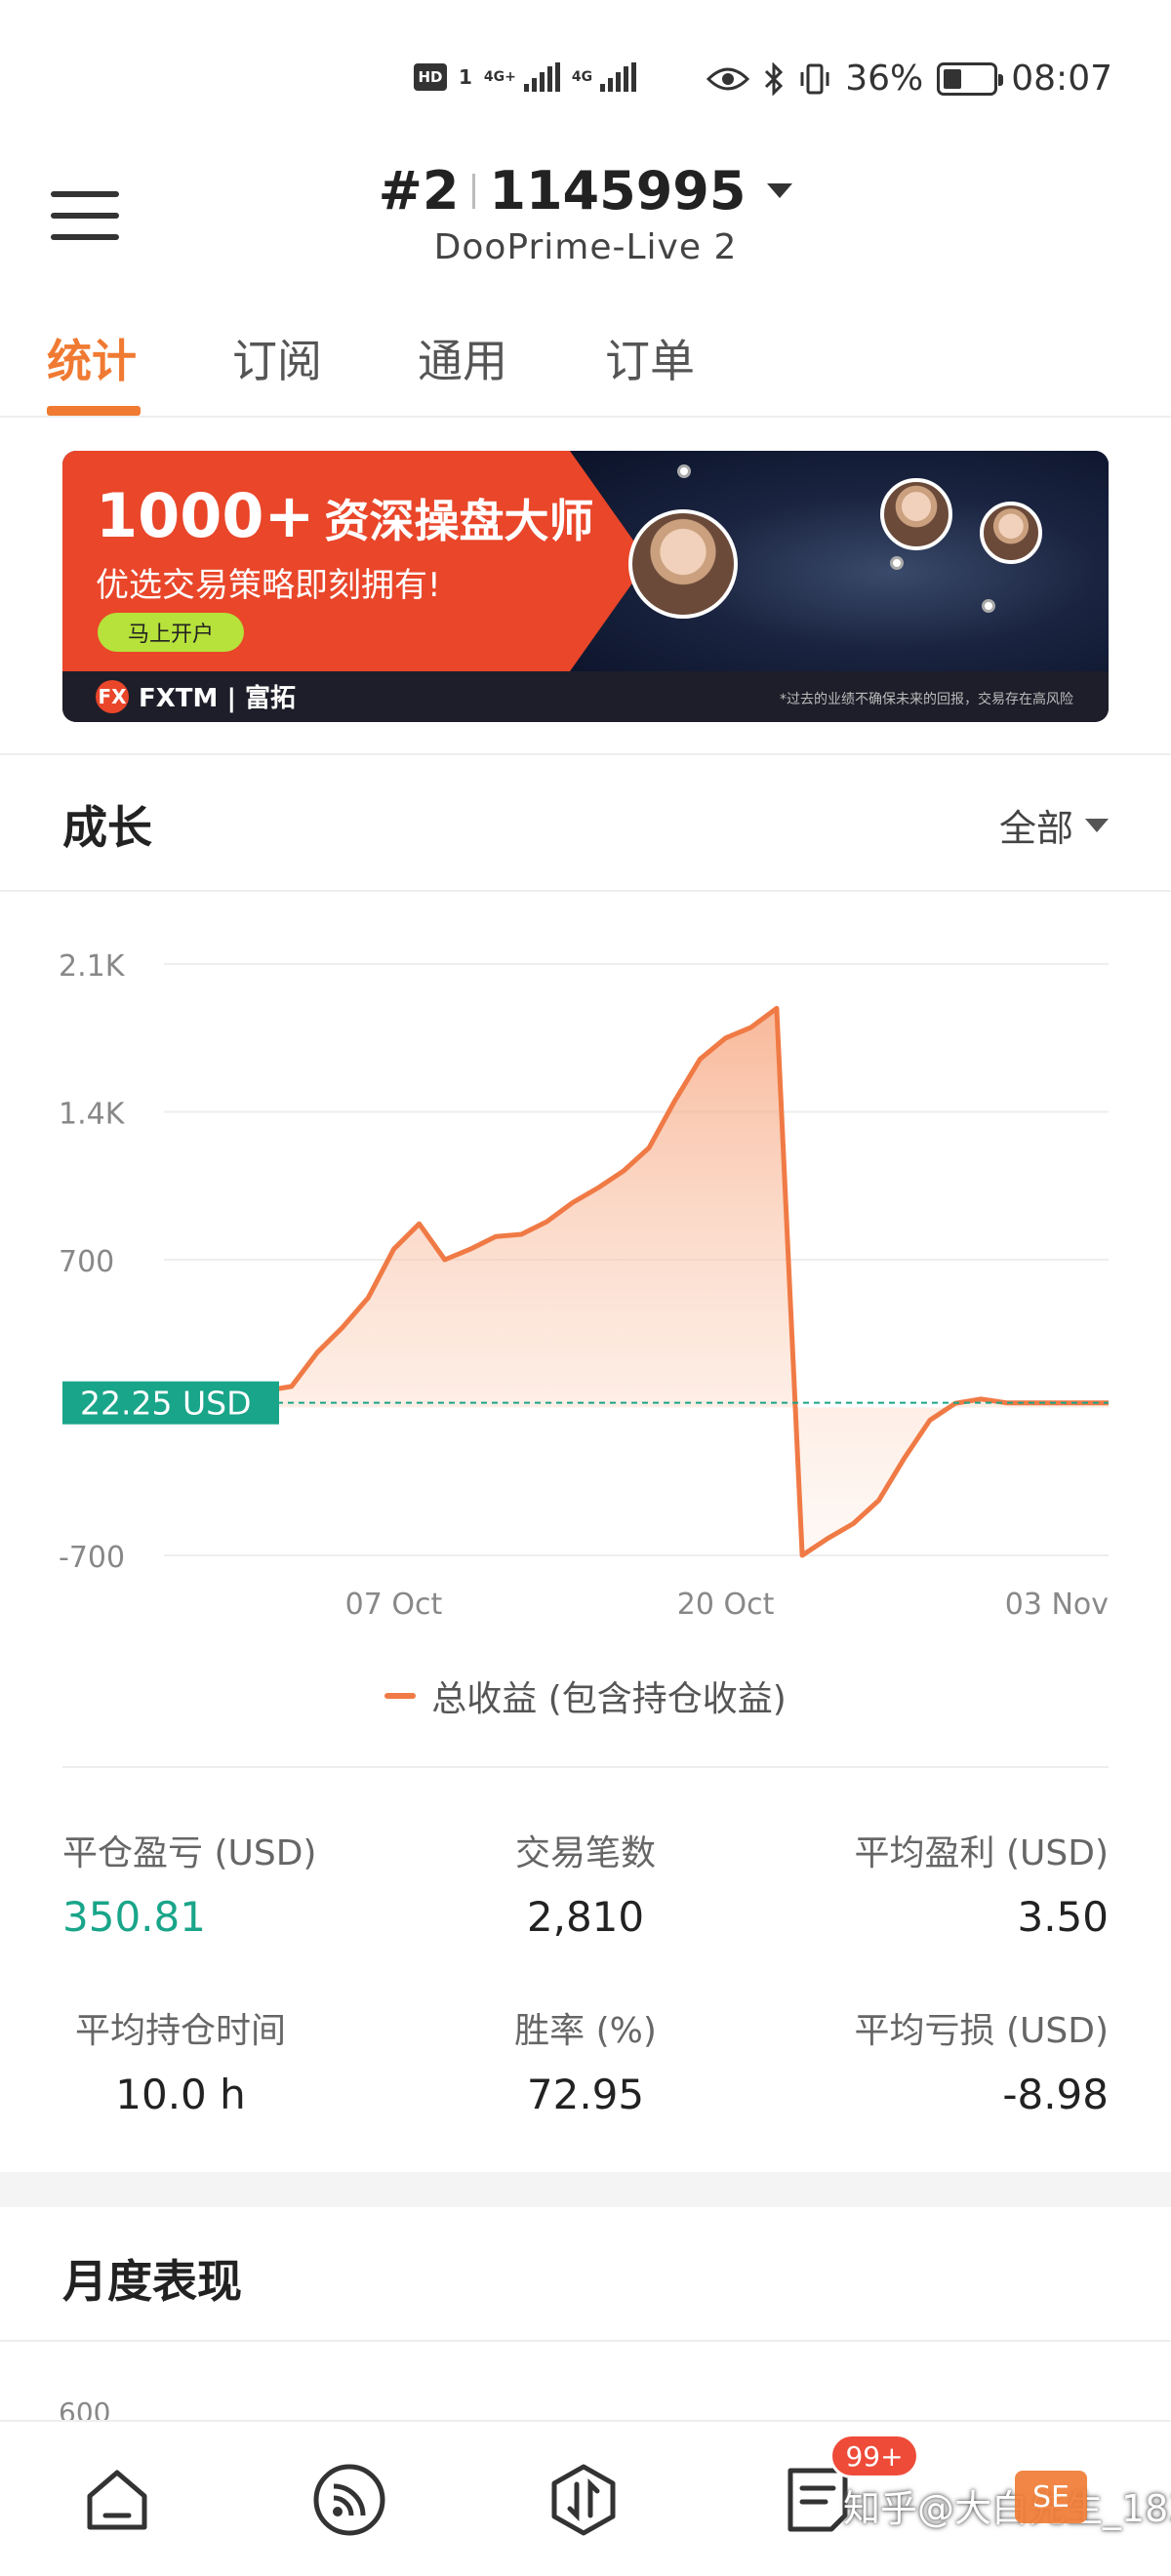 This screenshot has width=1171, height=2576. What do you see at coordinates (107, 827) in the screenshot?
I see `growth-title: 成长` at bounding box center [107, 827].